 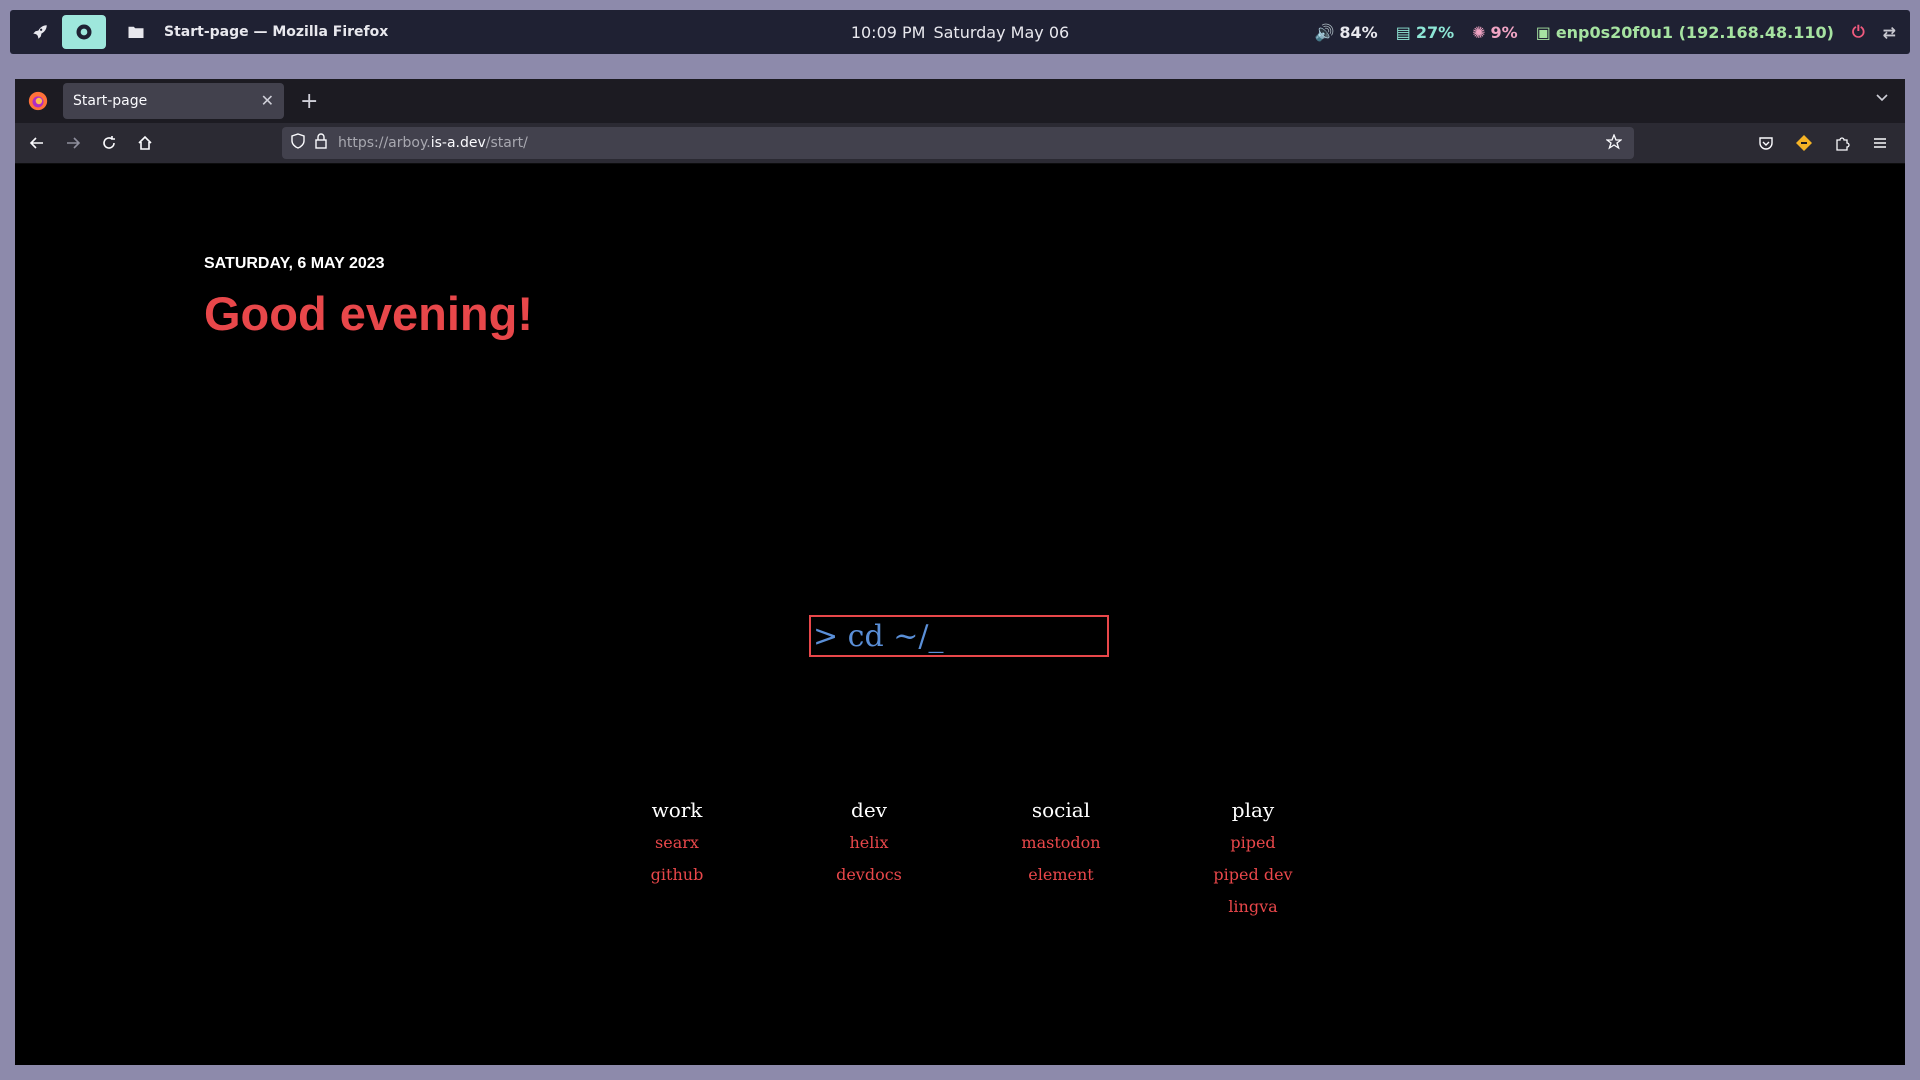 What do you see at coordinates (384, 143) in the screenshot?
I see `url-prefix: https://arboy.` at bounding box center [384, 143].